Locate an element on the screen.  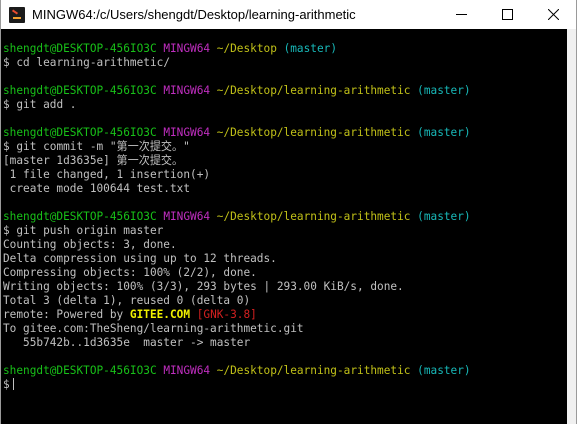
remote-tag: [GNK-3.8] is located at coordinates (226, 314).